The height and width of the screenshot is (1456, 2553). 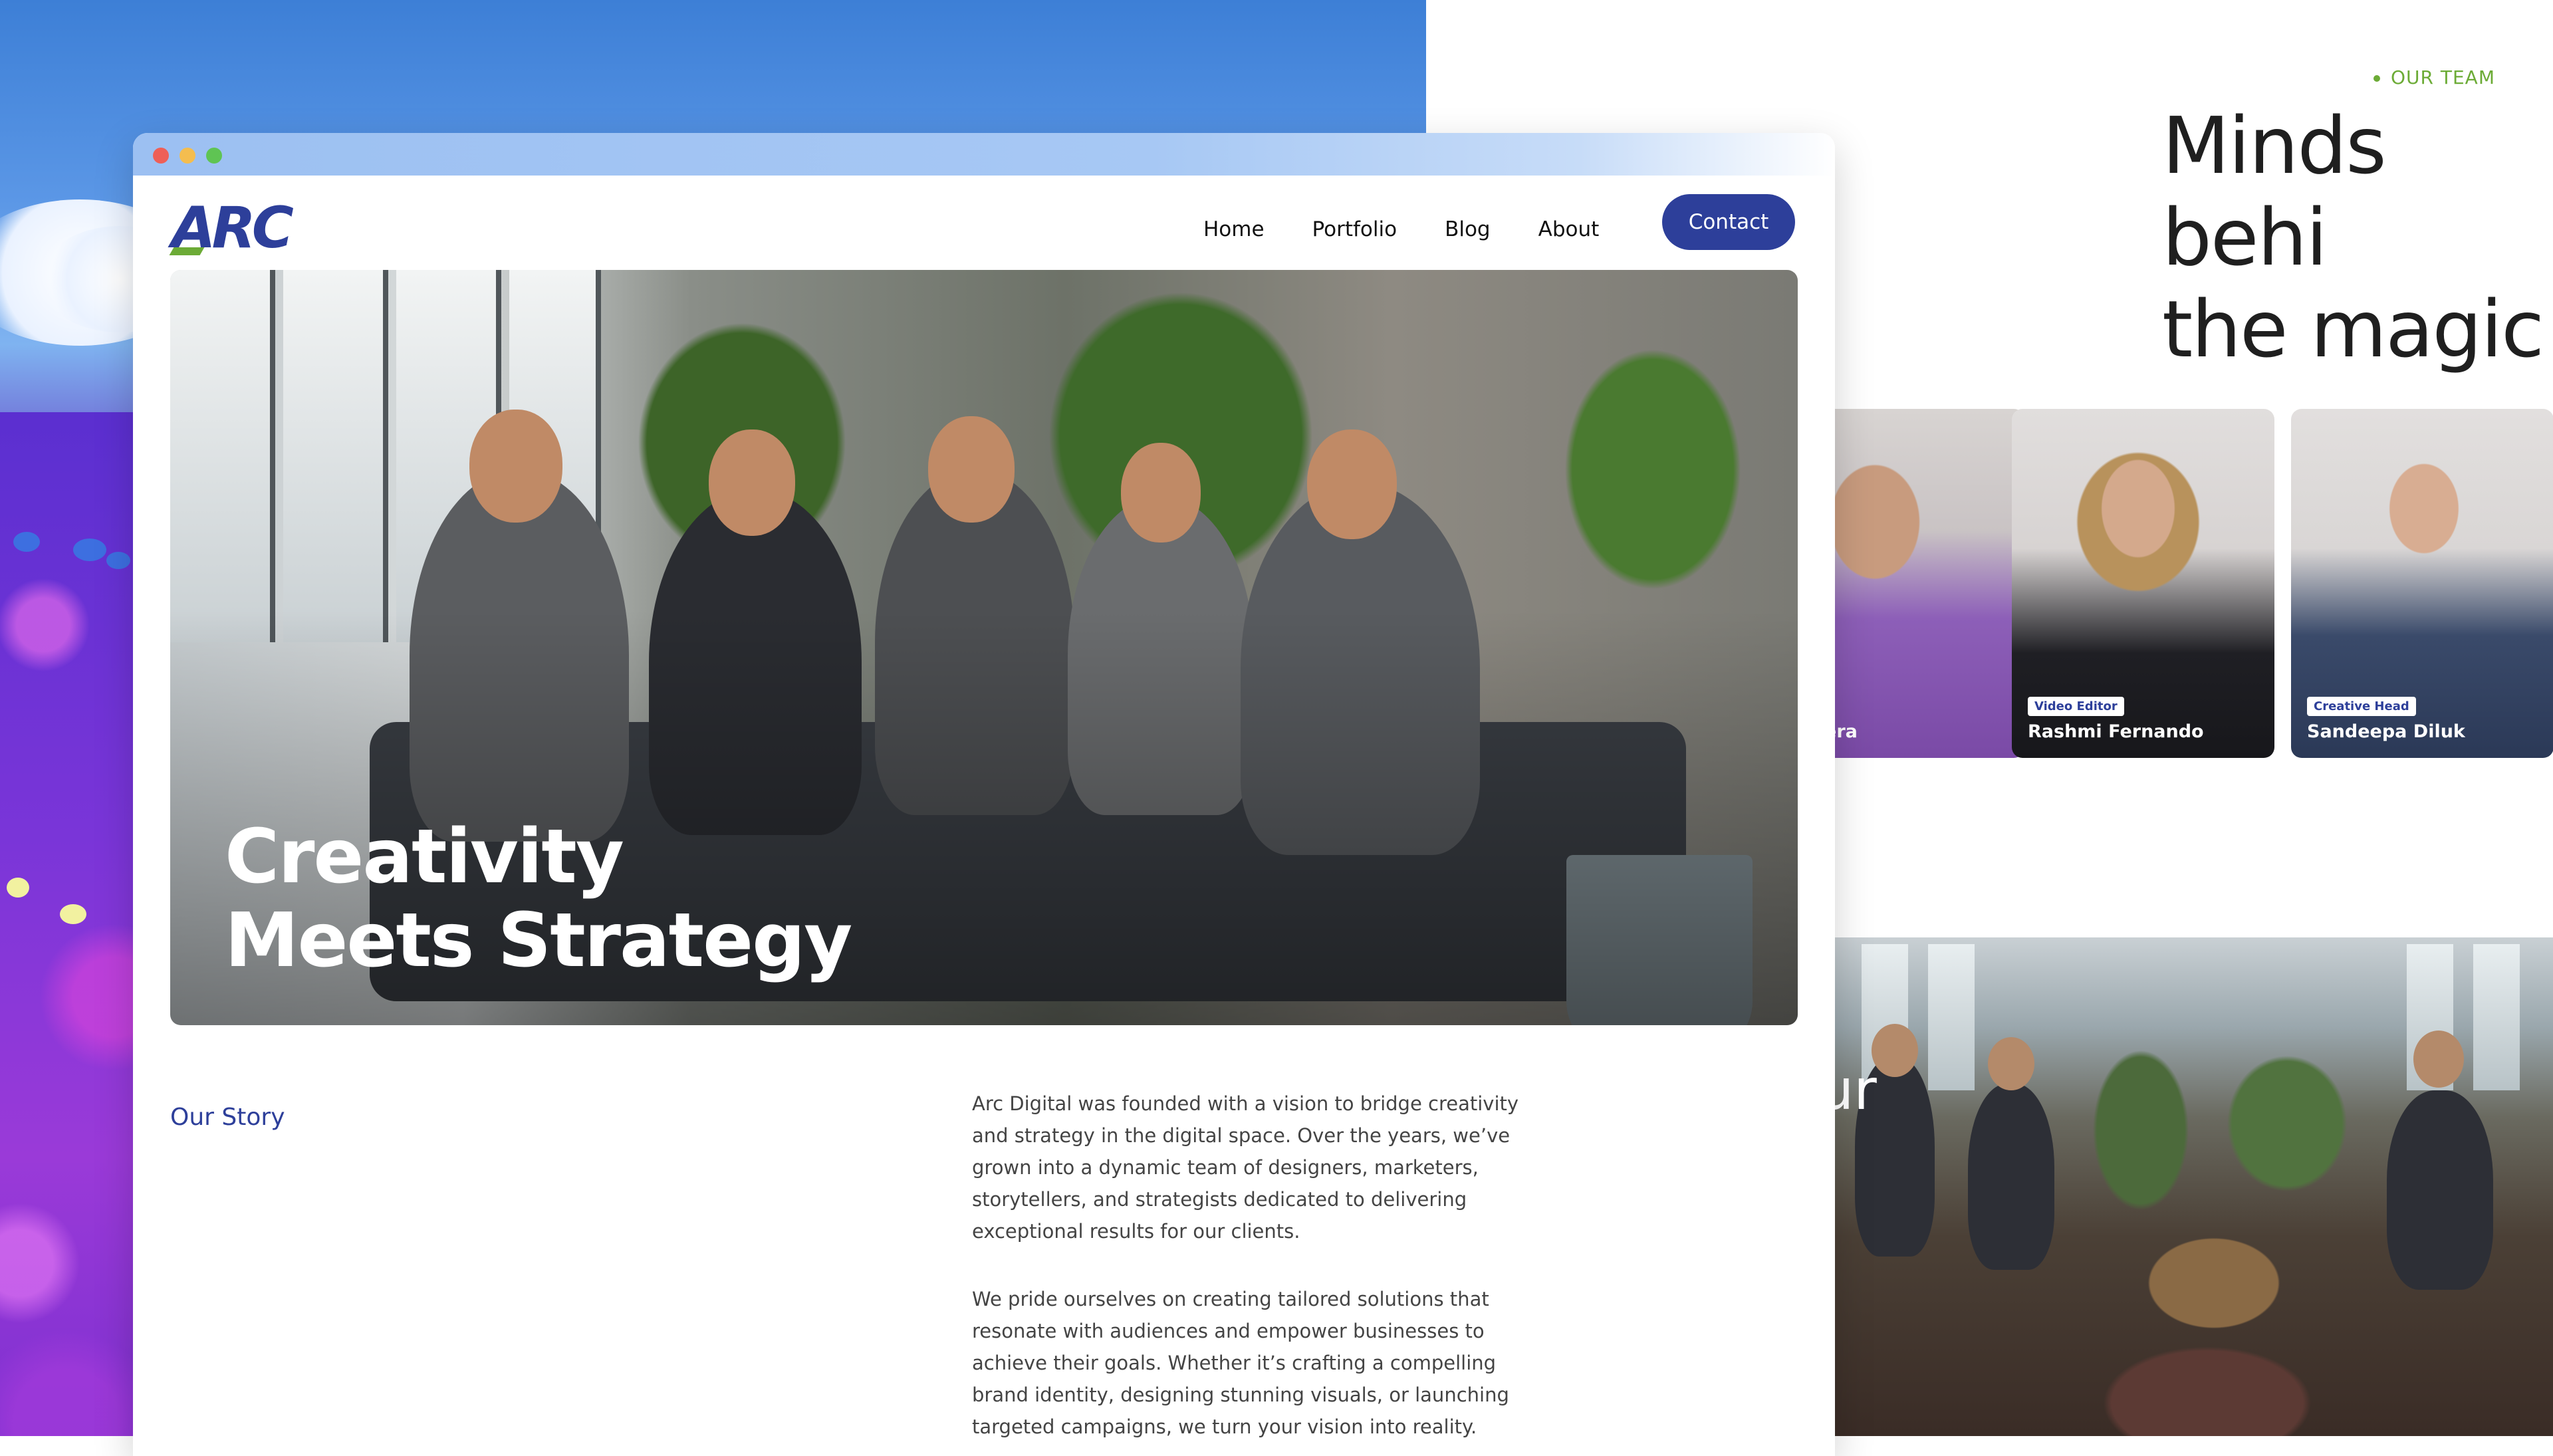 What do you see at coordinates (2422, 583) in the screenshot?
I see `team-card: Creative Head Sandeepa Diluk` at bounding box center [2422, 583].